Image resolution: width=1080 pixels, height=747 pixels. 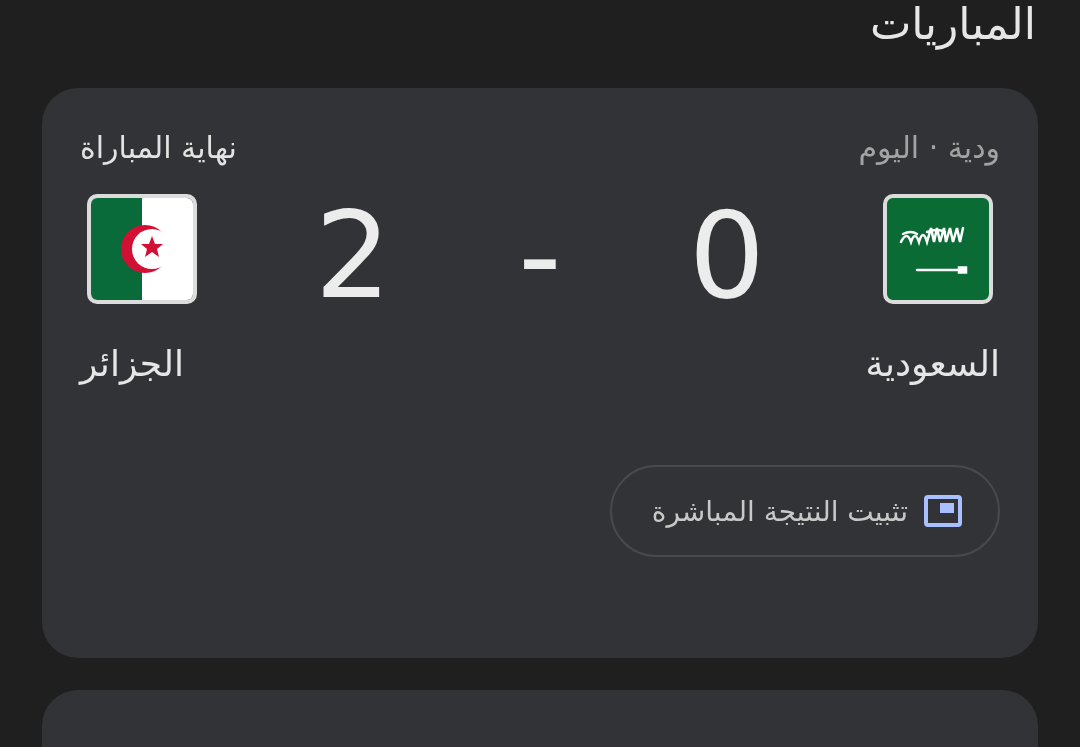 I want to click on team-name: الجزائر, so click(x=132, y=364).